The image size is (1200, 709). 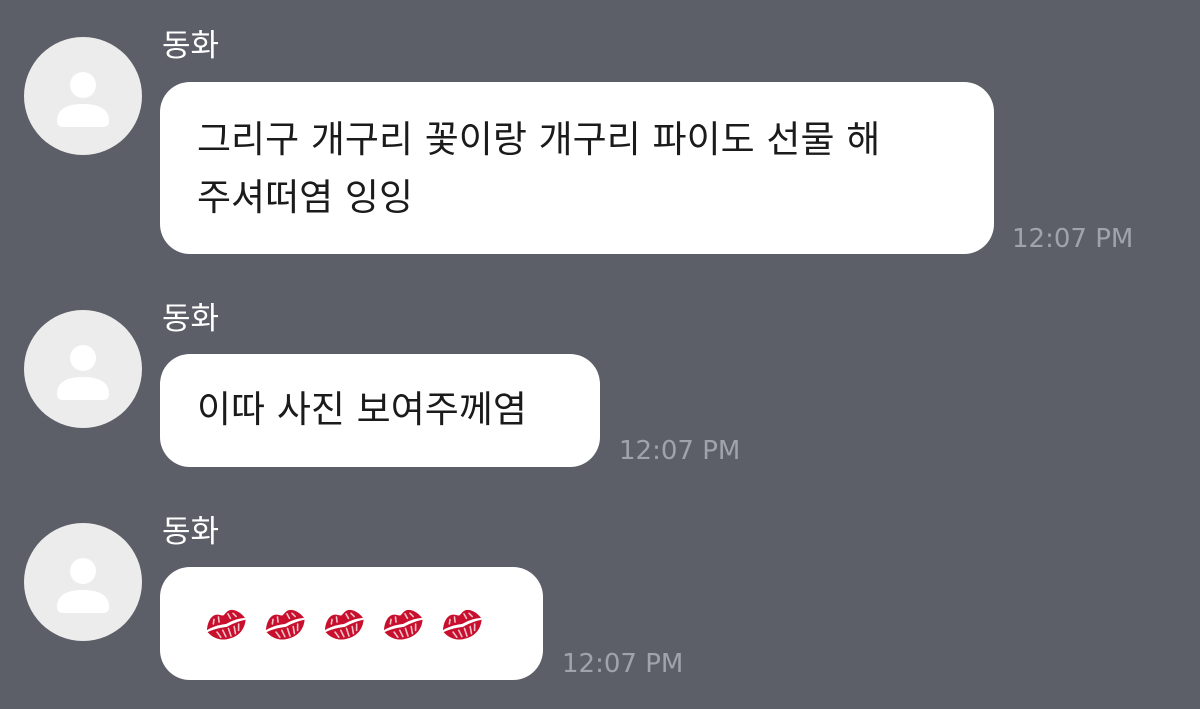 I want to click on message-bubble, so click(x=351, y=623).